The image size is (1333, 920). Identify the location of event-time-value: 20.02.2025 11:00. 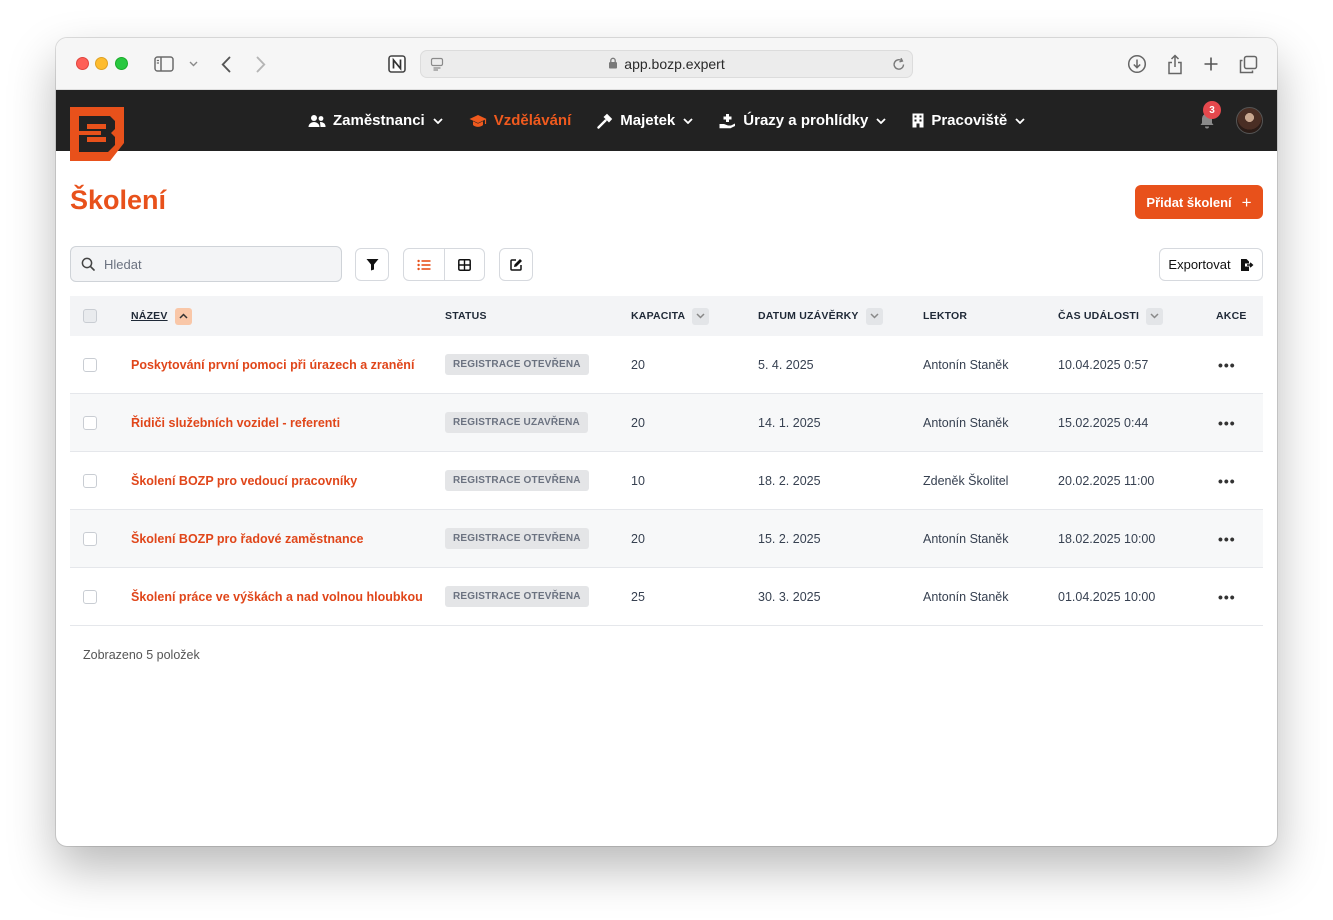
(1106, 480).